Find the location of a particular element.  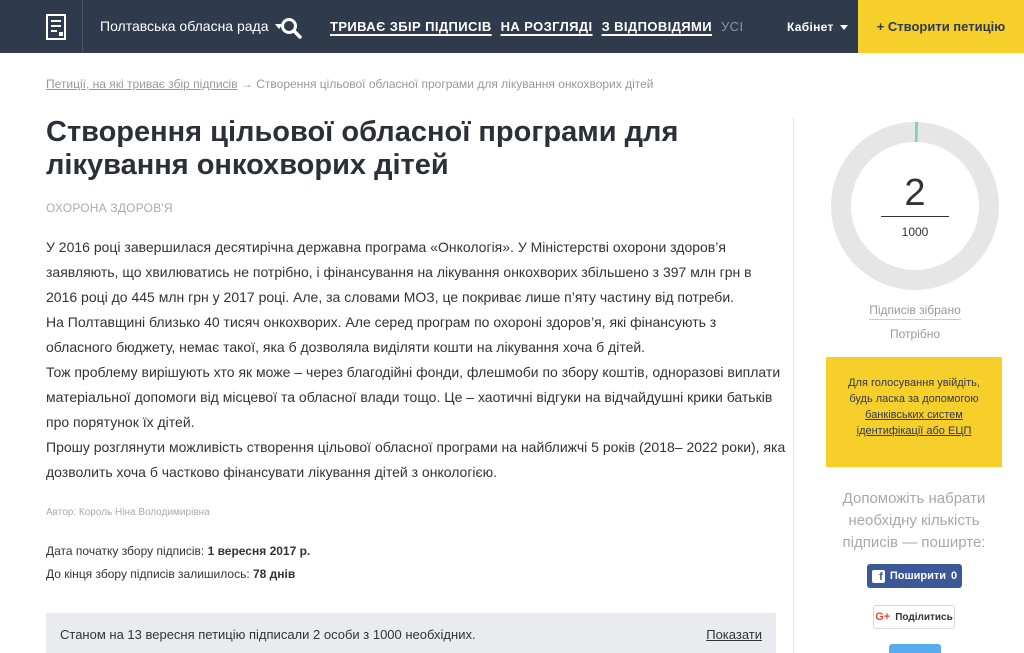

google-plus-share-button: G+ Поділитись is located at coordinates (914, 617).